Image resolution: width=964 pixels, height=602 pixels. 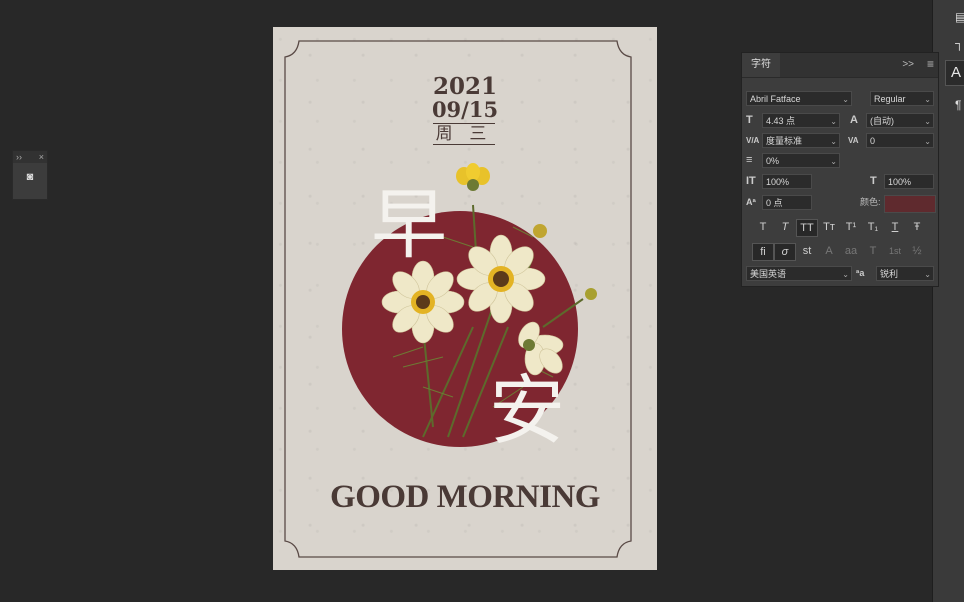 What do you see at coordinates (873, 181) in the screenshot?
I see `horizontal-scale-icon: T` at bounding box center [873, 181].